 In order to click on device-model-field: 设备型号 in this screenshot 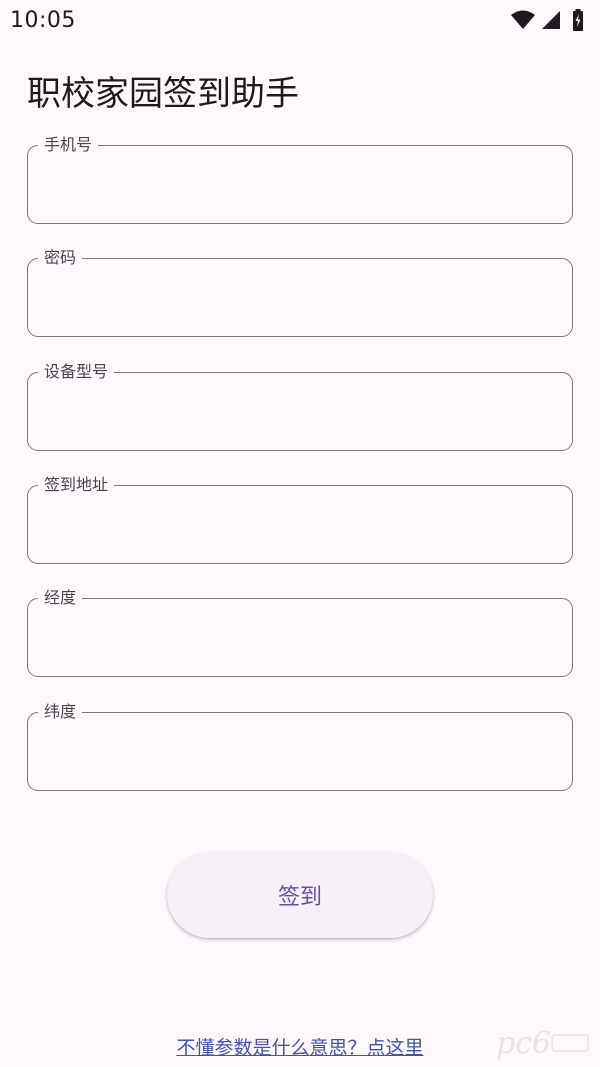, I will do `click(300, 406)`.